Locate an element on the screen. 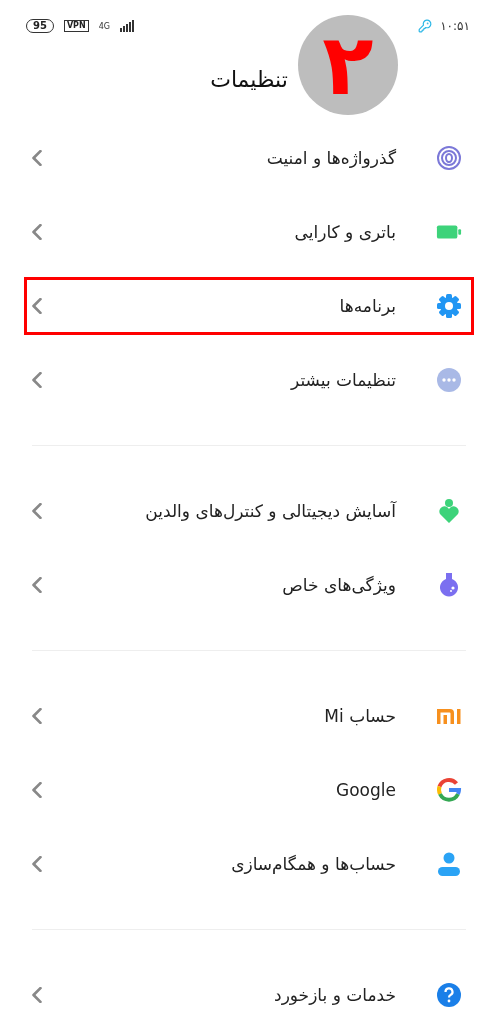 The image size is (498, 1020). vpn-indicator: VPN is located at coordinates (76, 26).